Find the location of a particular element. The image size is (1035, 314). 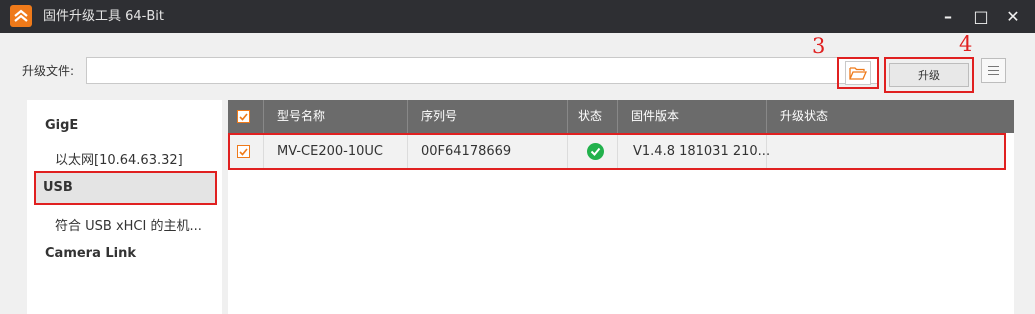

column-header-model: 型号名称 is located at coordinates (301, 116).